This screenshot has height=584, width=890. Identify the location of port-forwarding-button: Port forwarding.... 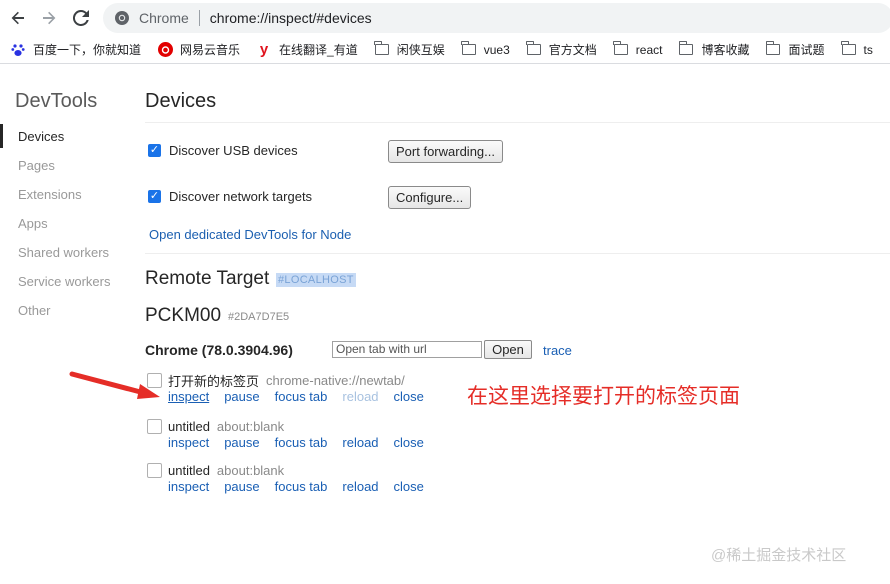
(445, 151).